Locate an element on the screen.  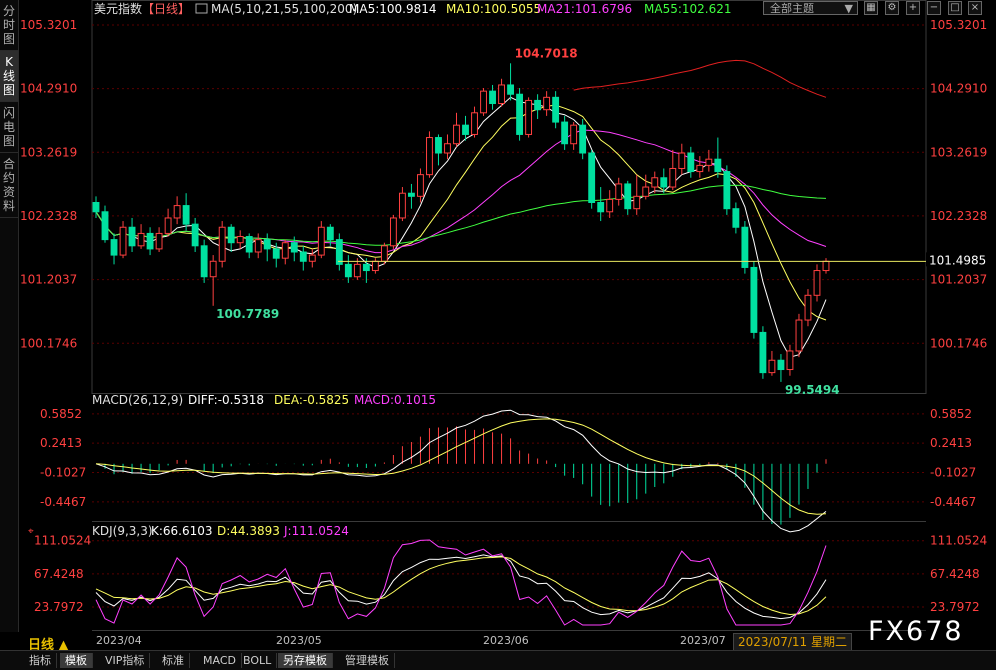
tab-save-template: 另存模板 is located at coordinates (305, 660).